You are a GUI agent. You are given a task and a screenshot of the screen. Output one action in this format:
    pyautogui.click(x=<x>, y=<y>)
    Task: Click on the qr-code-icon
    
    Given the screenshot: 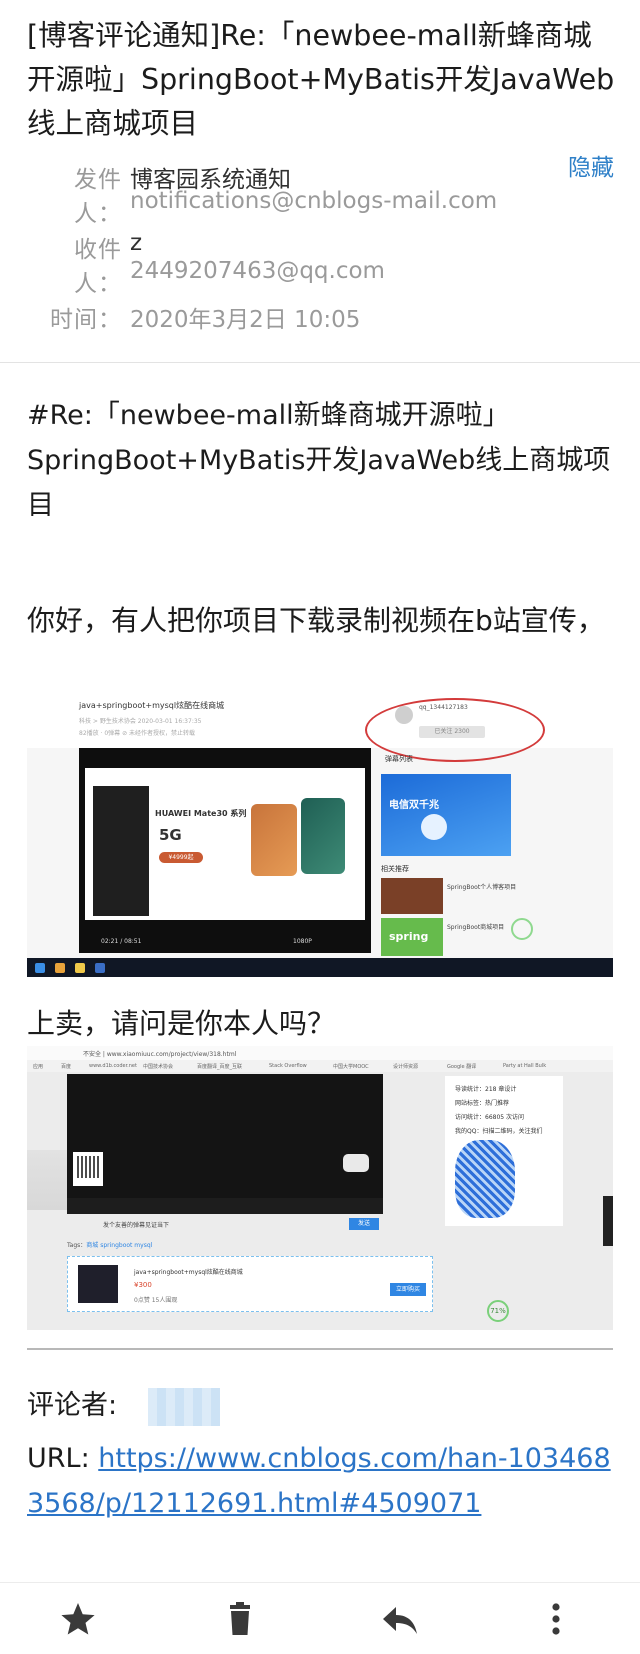 What is the action you would take?
    pyautogui.click(x=88, y=1169)
    